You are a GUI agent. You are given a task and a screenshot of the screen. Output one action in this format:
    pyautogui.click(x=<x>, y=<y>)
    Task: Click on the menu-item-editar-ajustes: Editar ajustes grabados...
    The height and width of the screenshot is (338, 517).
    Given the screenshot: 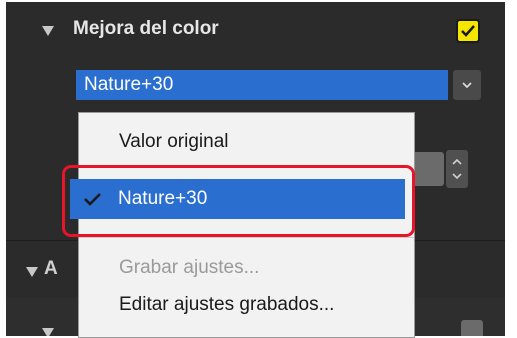 What is the action you would take?
    pyautogui.click(x=246, y=305)
    